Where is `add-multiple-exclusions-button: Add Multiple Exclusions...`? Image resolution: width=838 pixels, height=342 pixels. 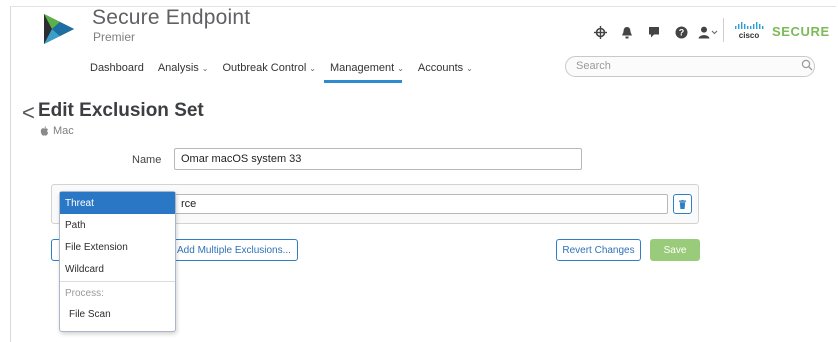 add-multiple-exclusions-button: Add Multiple Exclusions... is located at coordinates (234, 250).